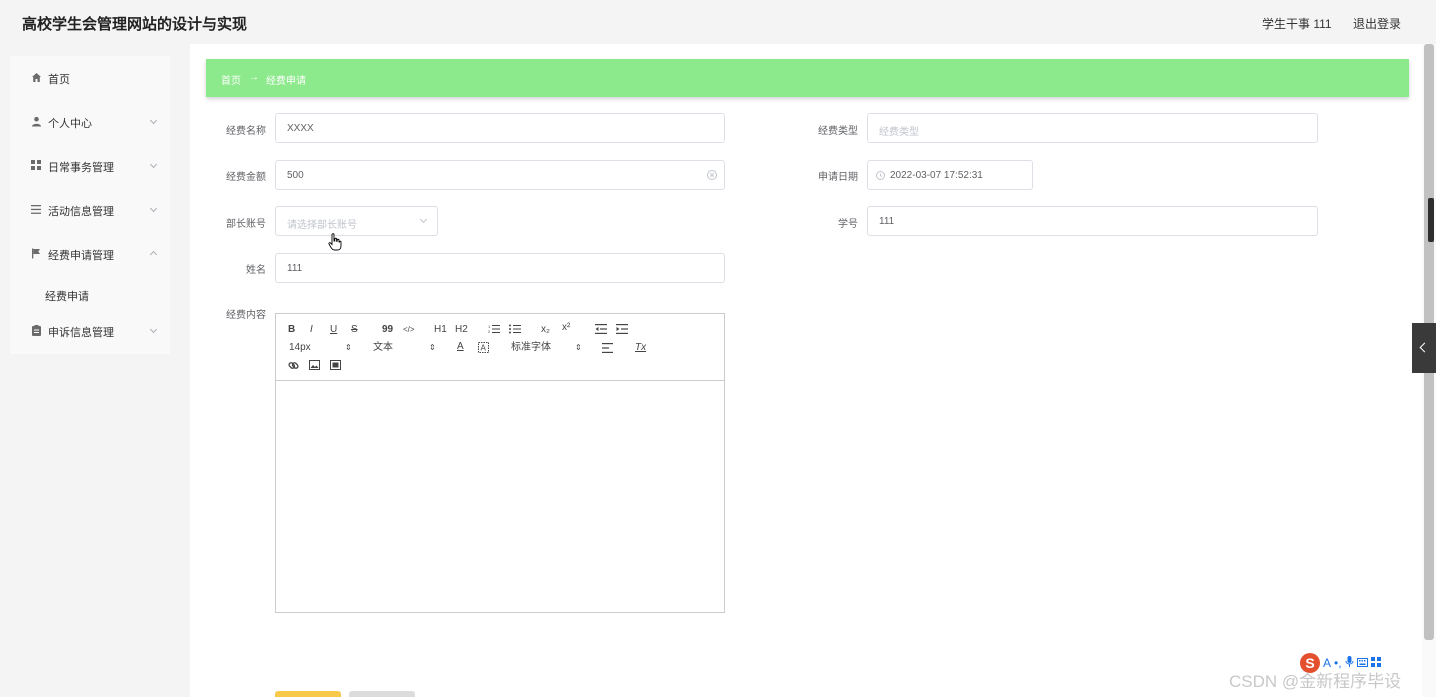 Image resolution: width=1436 pixels, height=697 pixels. What do you see at coordinates (333, 330) in the screenshot?
I see `underline-button: U` at bounding box center [333, 330].